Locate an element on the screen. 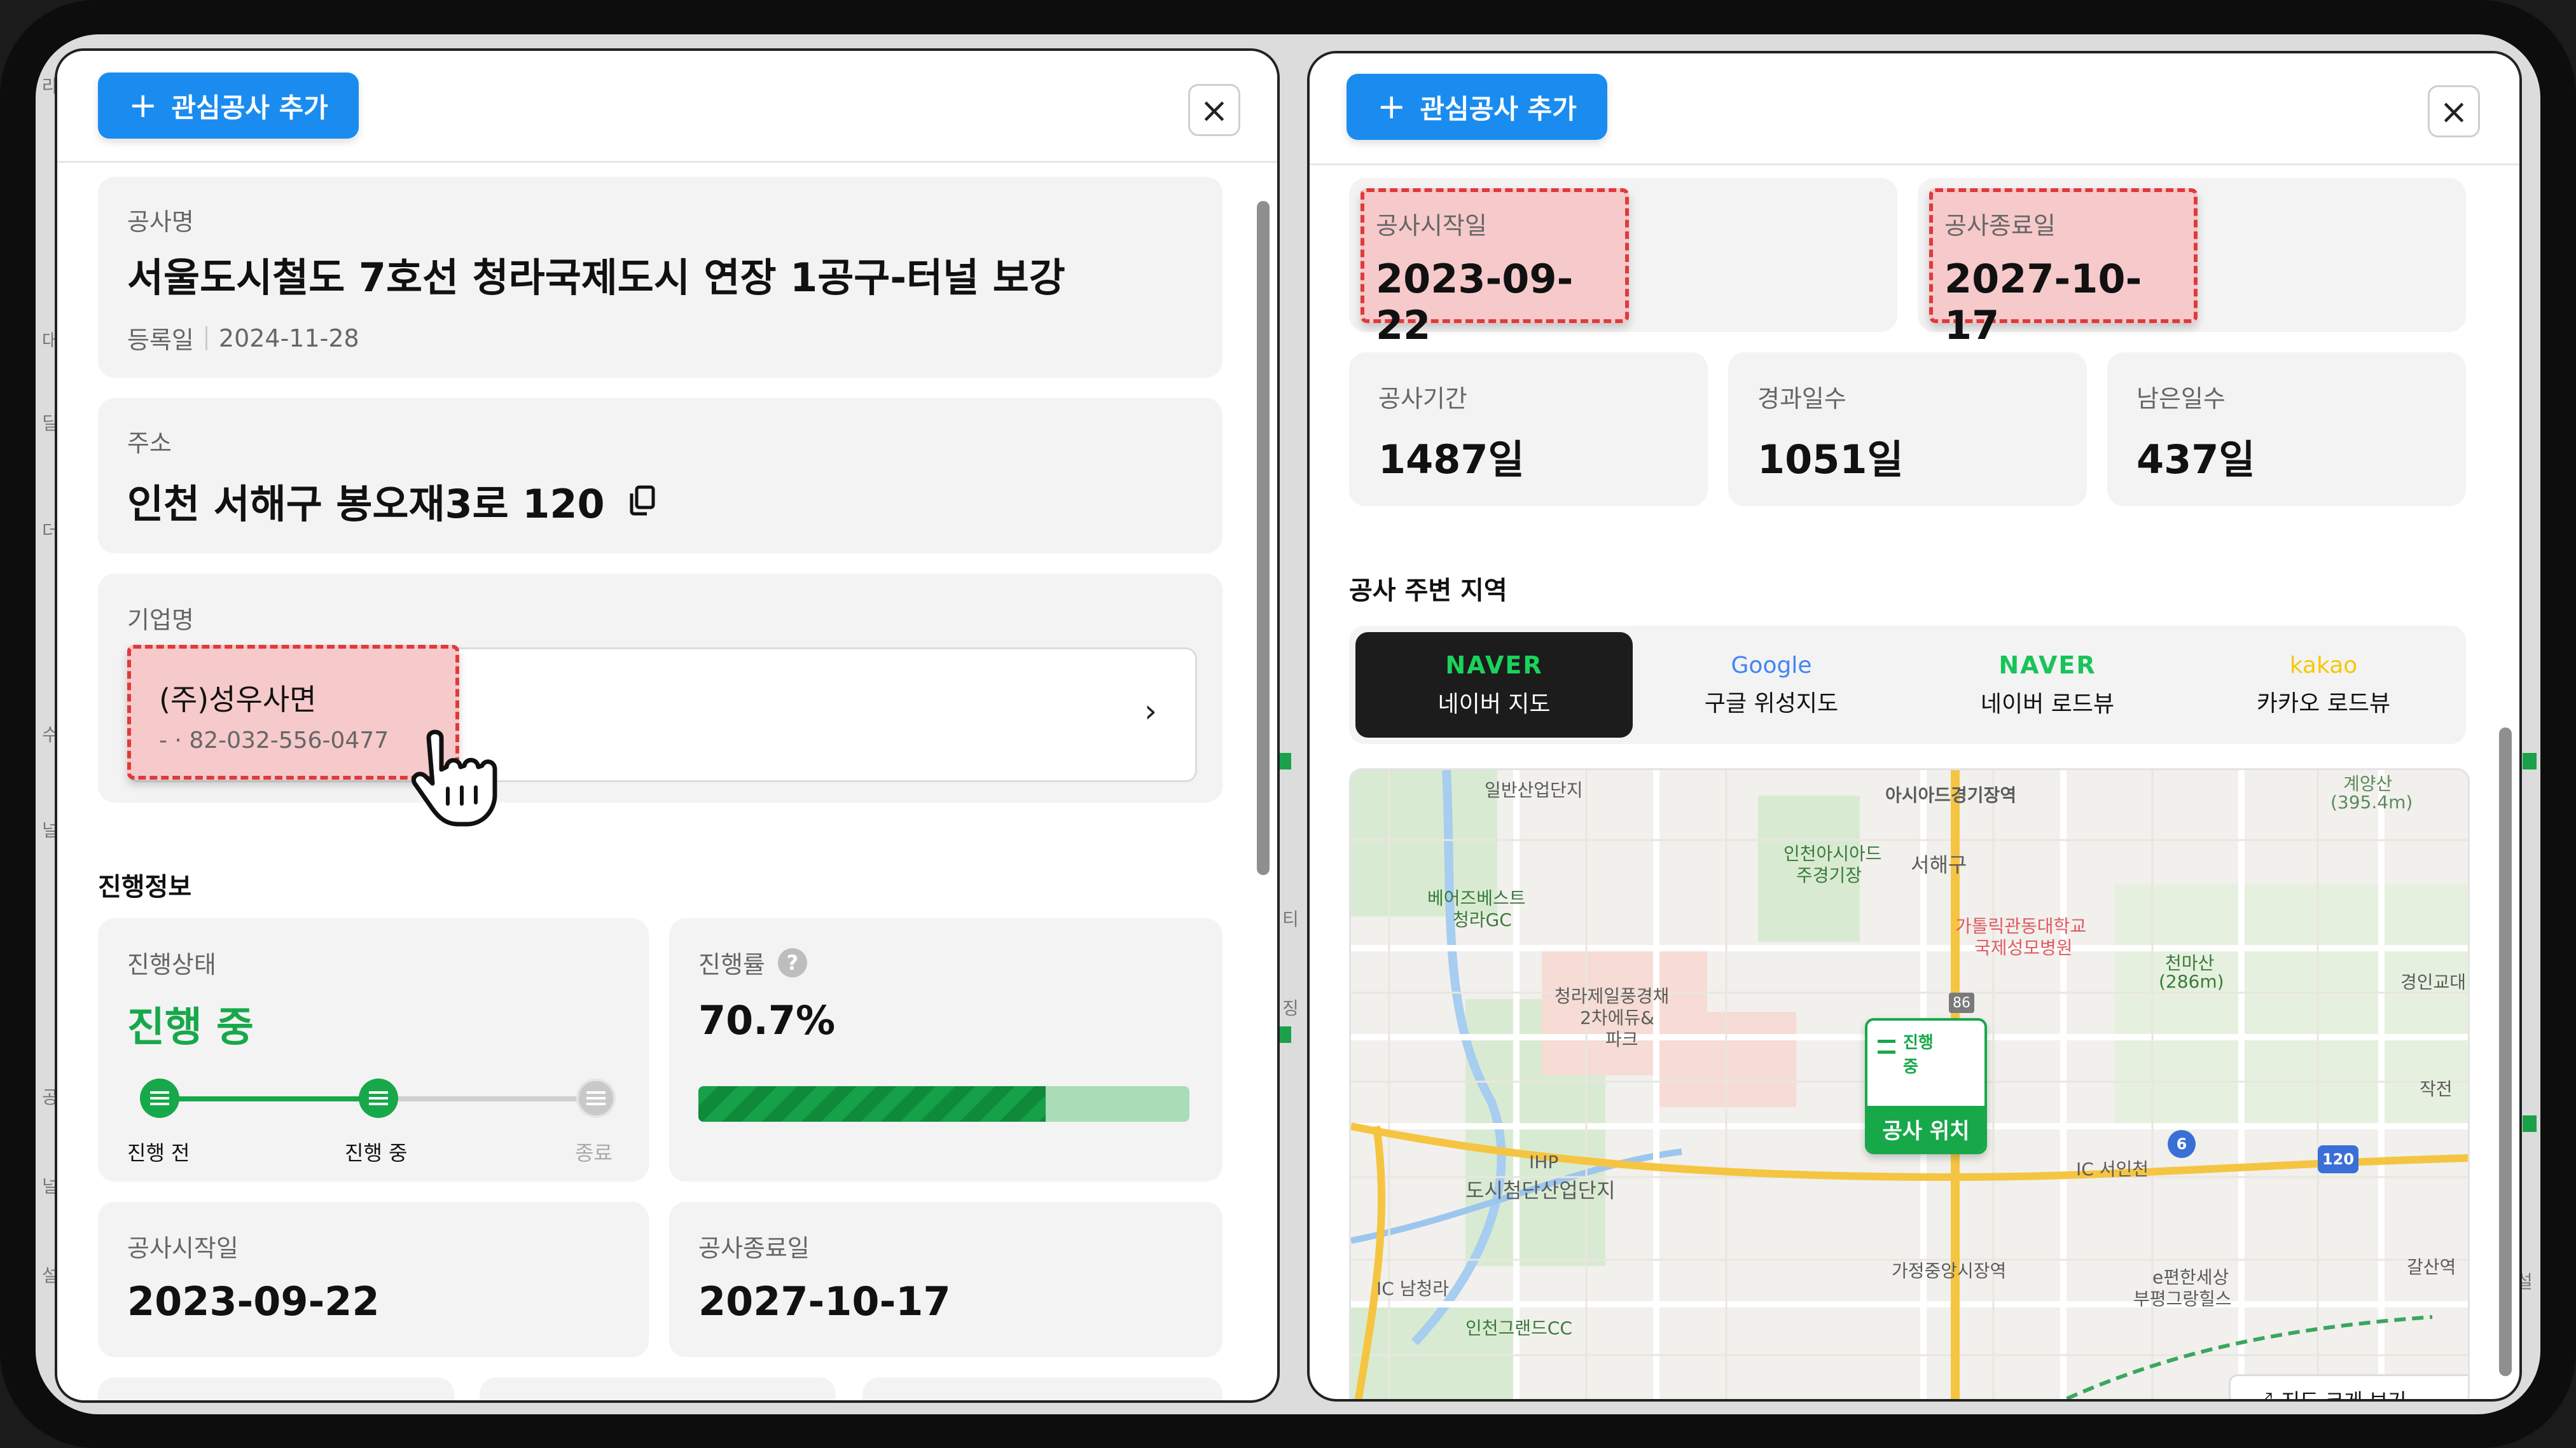 Image resolution: width=2576 pixels, height=1448 pixels. marker-status: 진행 중 is located at coordinates (1918, 1055).